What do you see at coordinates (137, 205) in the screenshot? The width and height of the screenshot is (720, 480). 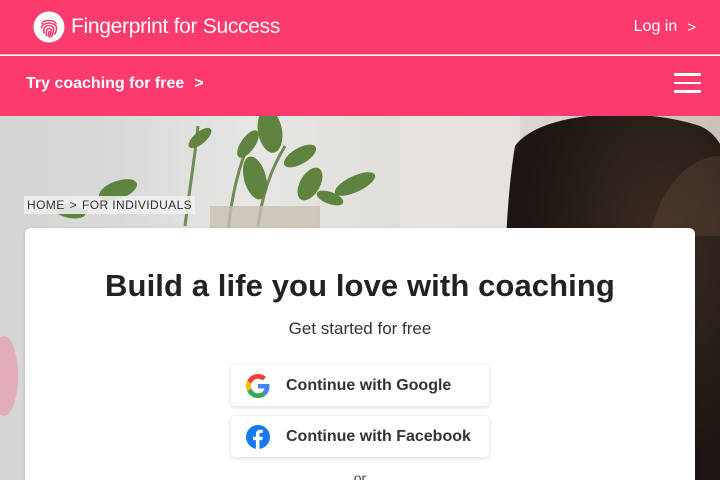 I see `breadcrumb-current: FOR INDIVIDUALS` at bounding box center [137, 205].